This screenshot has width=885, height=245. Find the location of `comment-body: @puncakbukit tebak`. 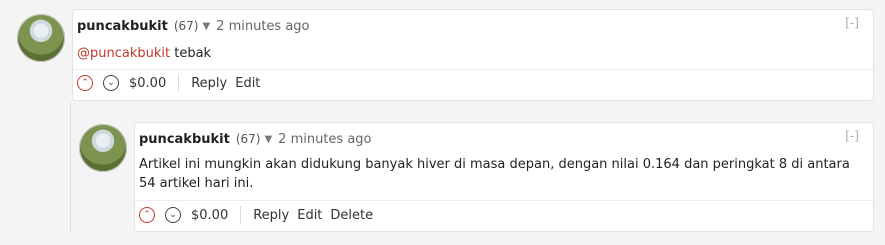

comment-body: @puncakbukit tebak is located at coordinates (144, 53).